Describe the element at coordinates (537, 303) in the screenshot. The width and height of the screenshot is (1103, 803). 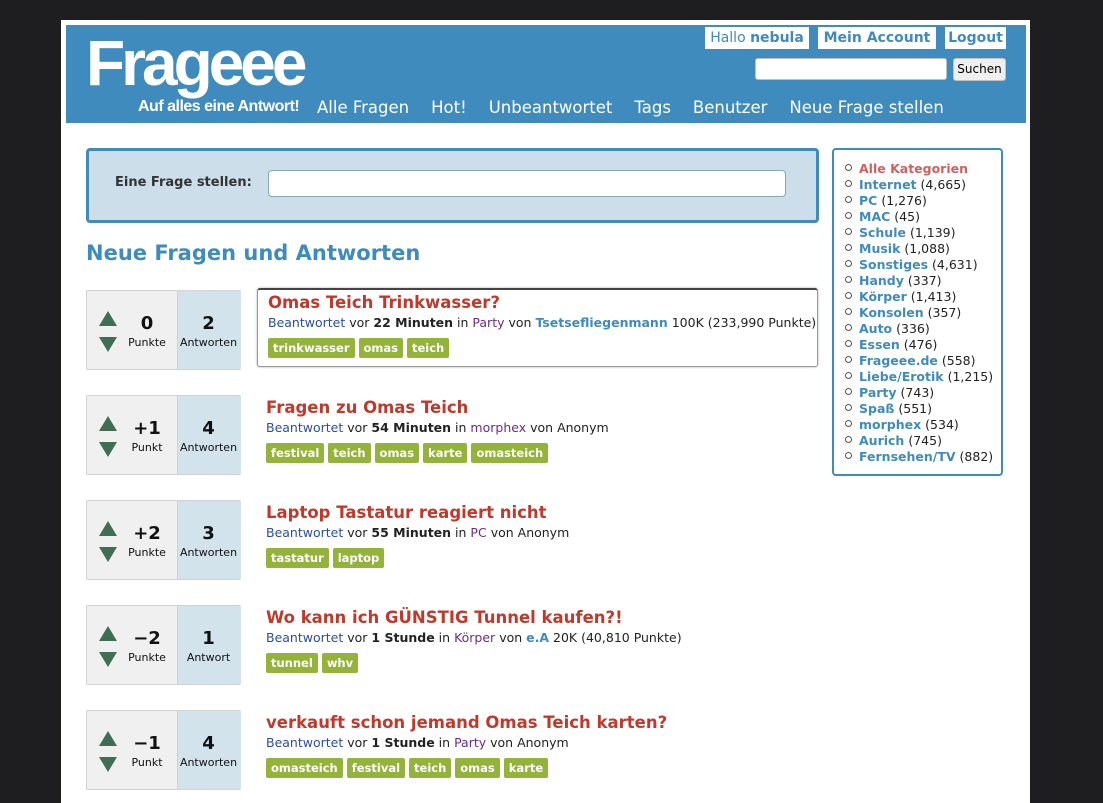
I see `question-title-link: Omas Teich Trinkwasser?` at that location.